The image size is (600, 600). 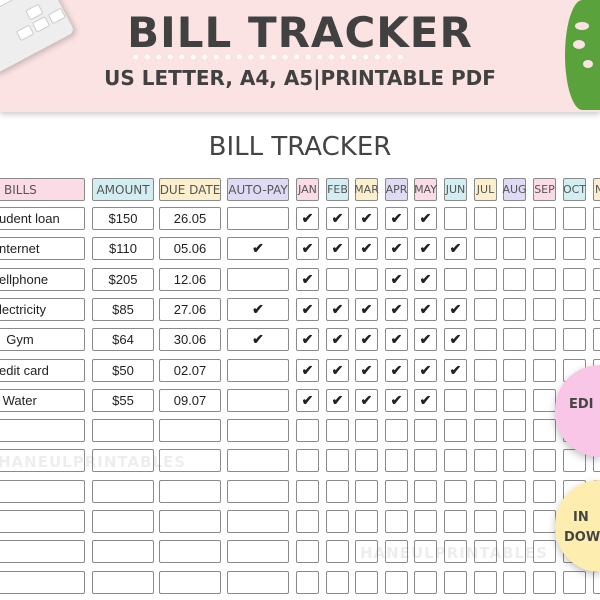 I want to click on due-date-cell: 27.06, so click(x=190, y=309).